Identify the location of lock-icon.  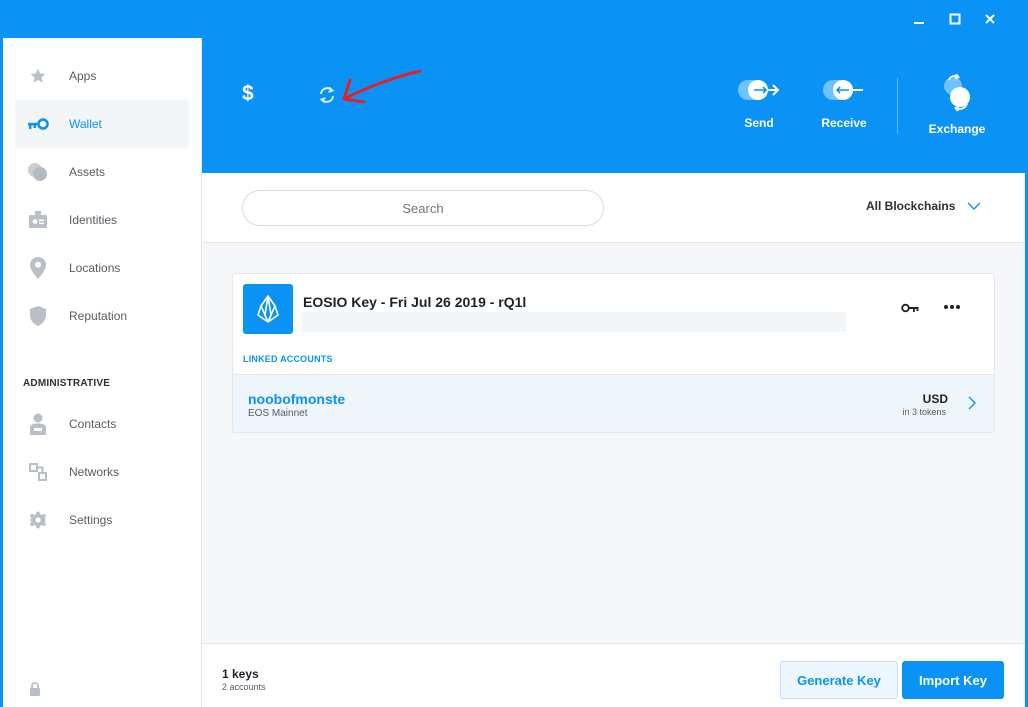
(35, 691).